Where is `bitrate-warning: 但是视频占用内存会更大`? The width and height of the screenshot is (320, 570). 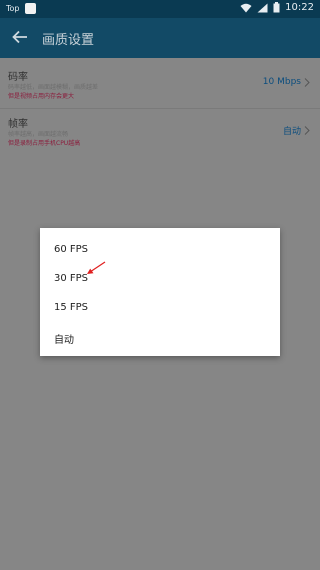
bitrate-warning: 但是视频占用内存会更大 is located at coordinates (41, 96).